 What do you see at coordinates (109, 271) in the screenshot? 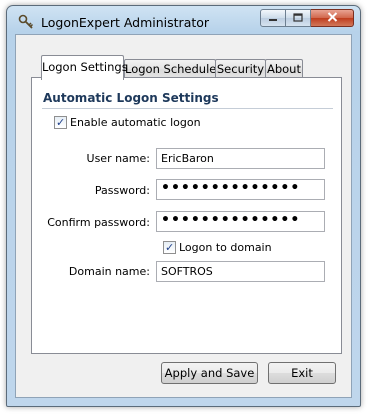
I see `domain-name-label: Domain name:` at bounding box center [109, 271].